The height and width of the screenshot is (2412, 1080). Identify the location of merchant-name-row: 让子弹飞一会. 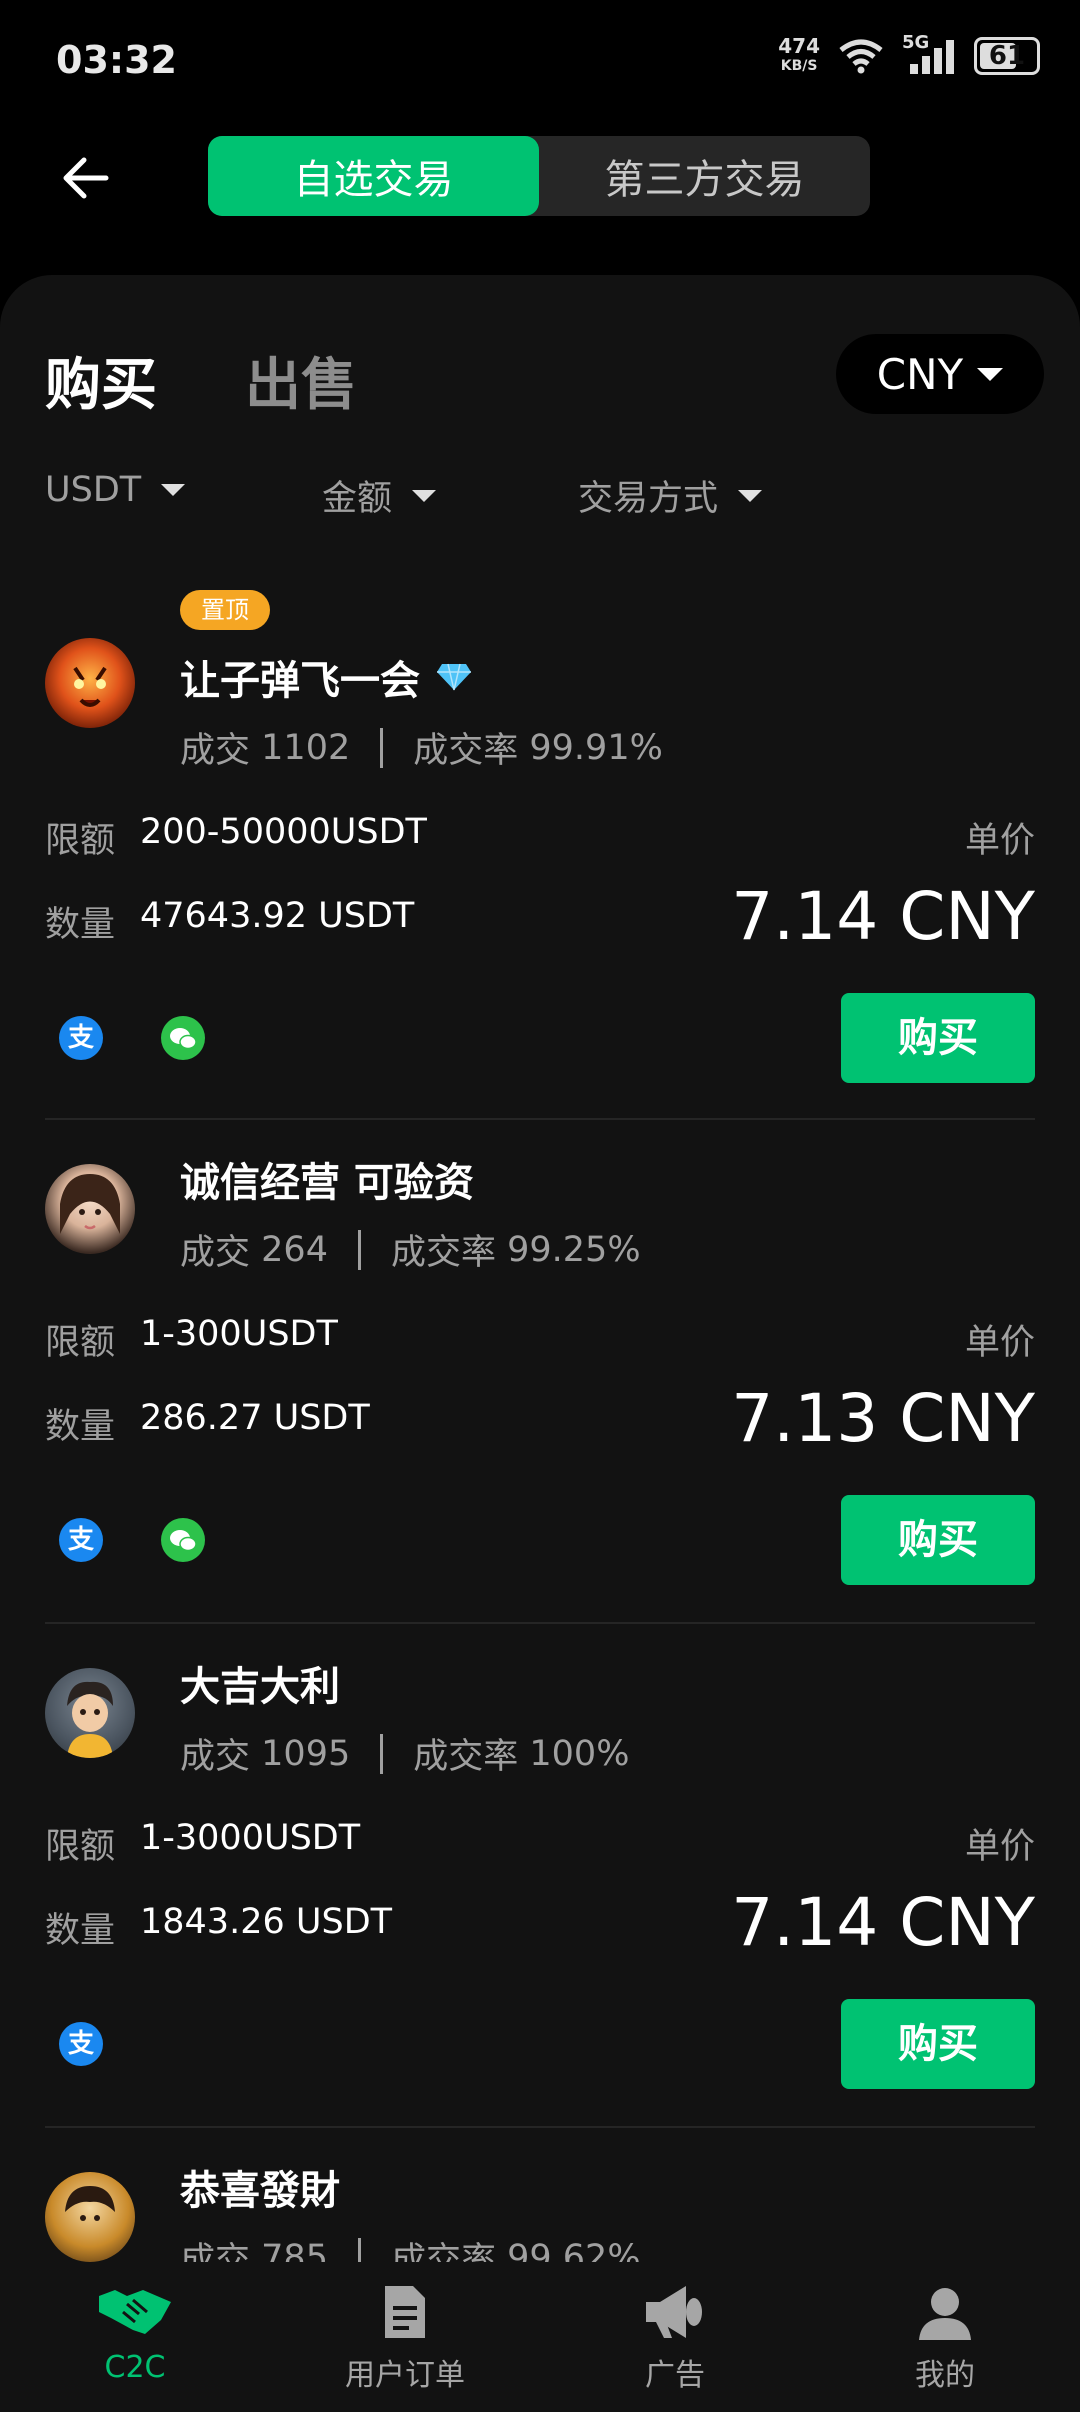
(326, 677).